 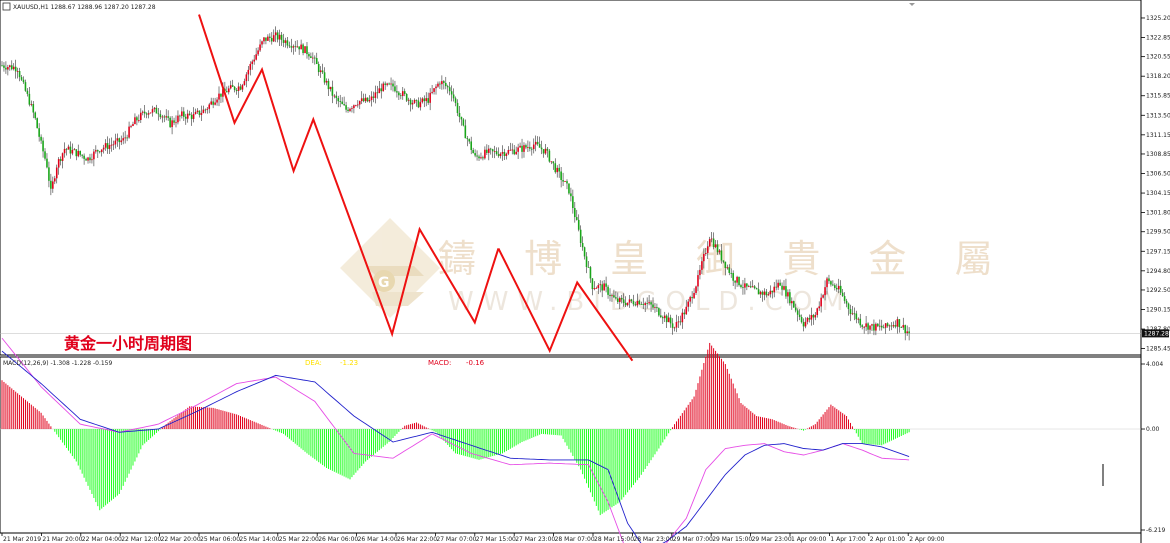 What do you see at coordinates (808, 539) in the screenshot?
I see `time-tick-label: 1 Apr 09:00` at bounding box center [808, 539].